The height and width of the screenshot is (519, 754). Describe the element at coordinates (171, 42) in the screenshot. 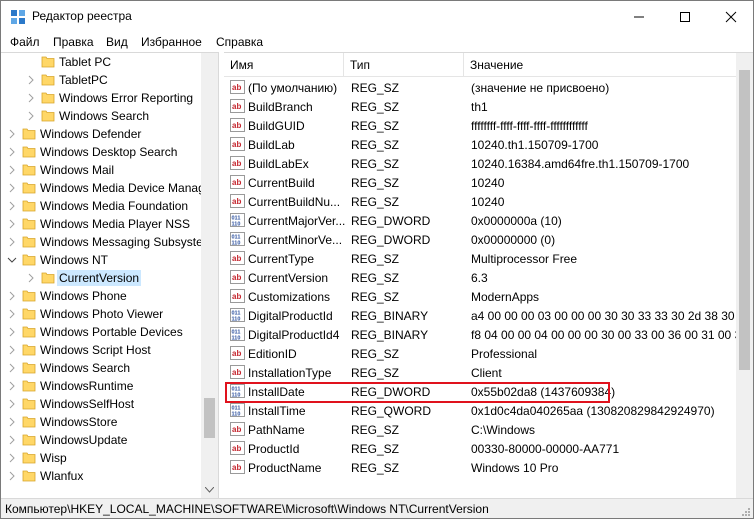

I see `menu-favorites: Избранное` at that location.